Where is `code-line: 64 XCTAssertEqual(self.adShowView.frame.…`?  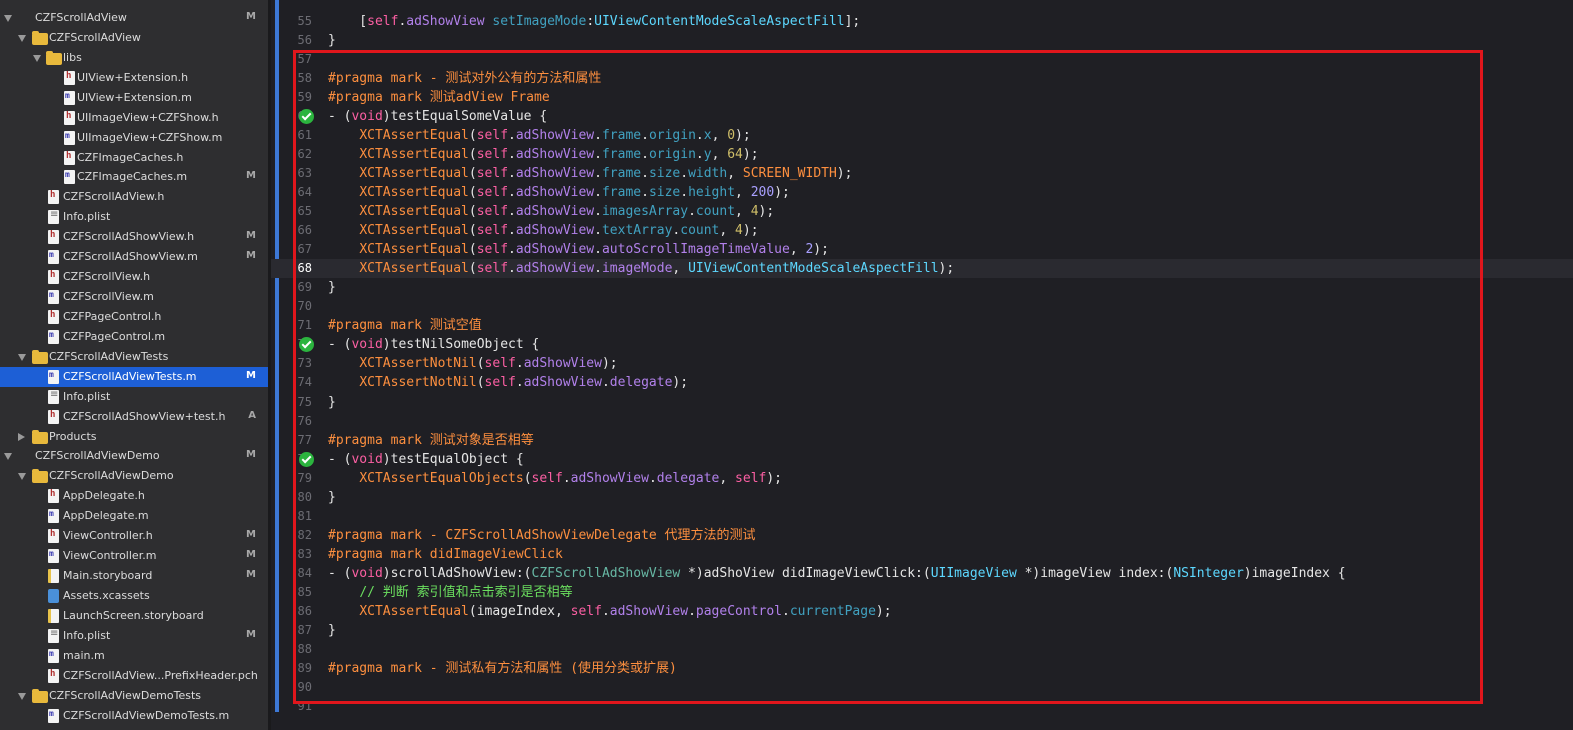 code-line: 64 XCTAssertEqual(self.adShowView.frame.… is located at coordinates (922, 192).